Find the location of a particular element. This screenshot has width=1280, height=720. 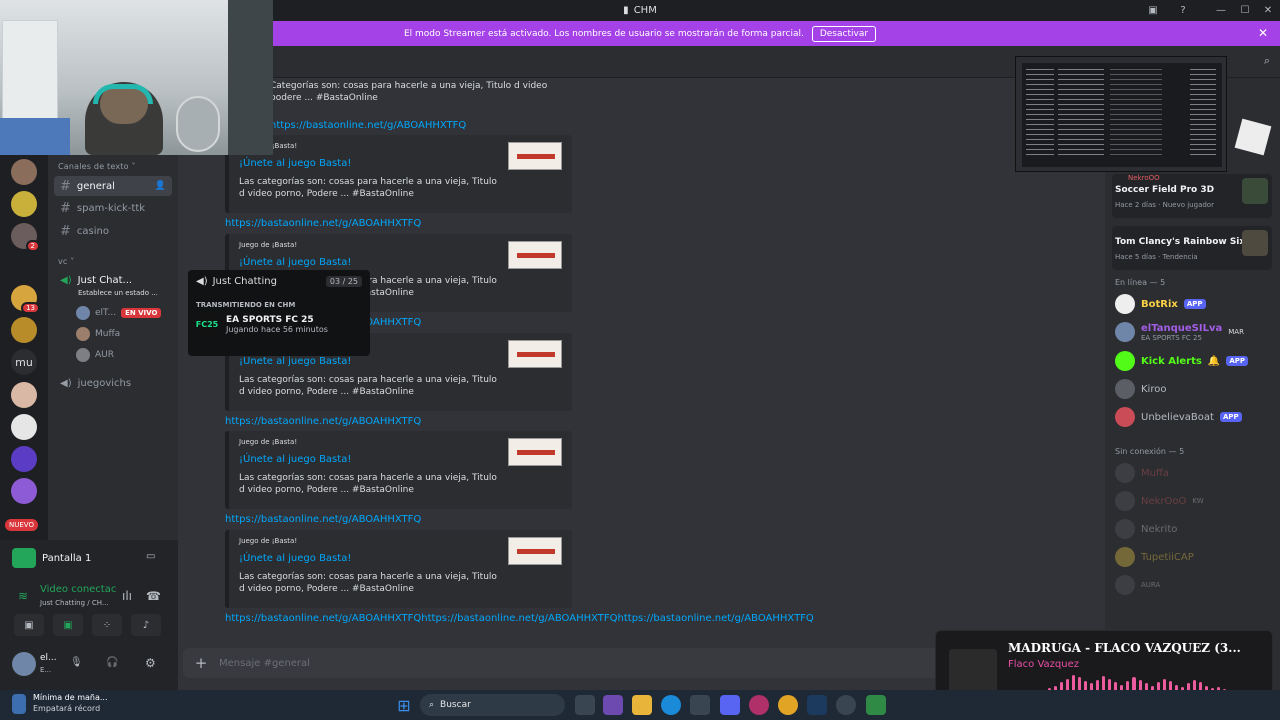

user-count: 03 / 25 is located at coordinates (343, 281).